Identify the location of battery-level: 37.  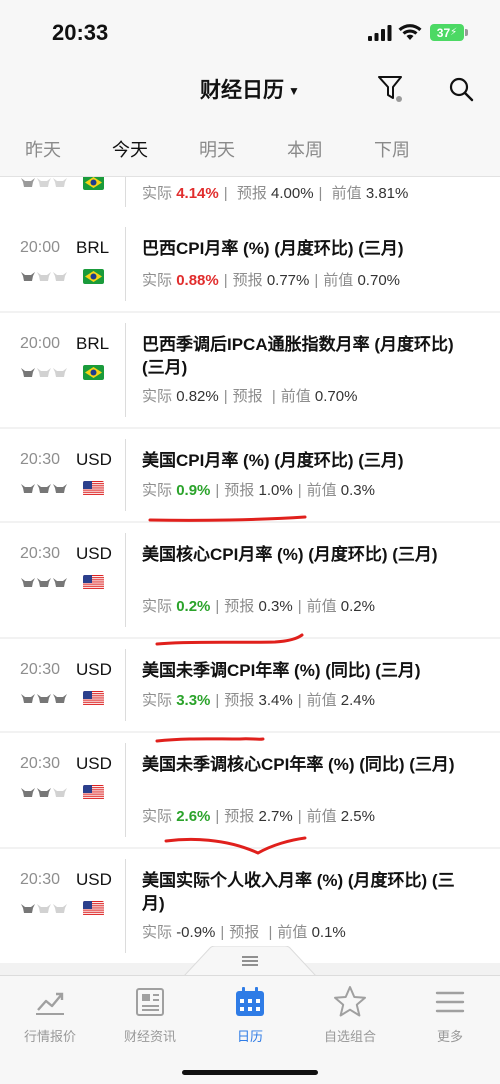
(443, 32).